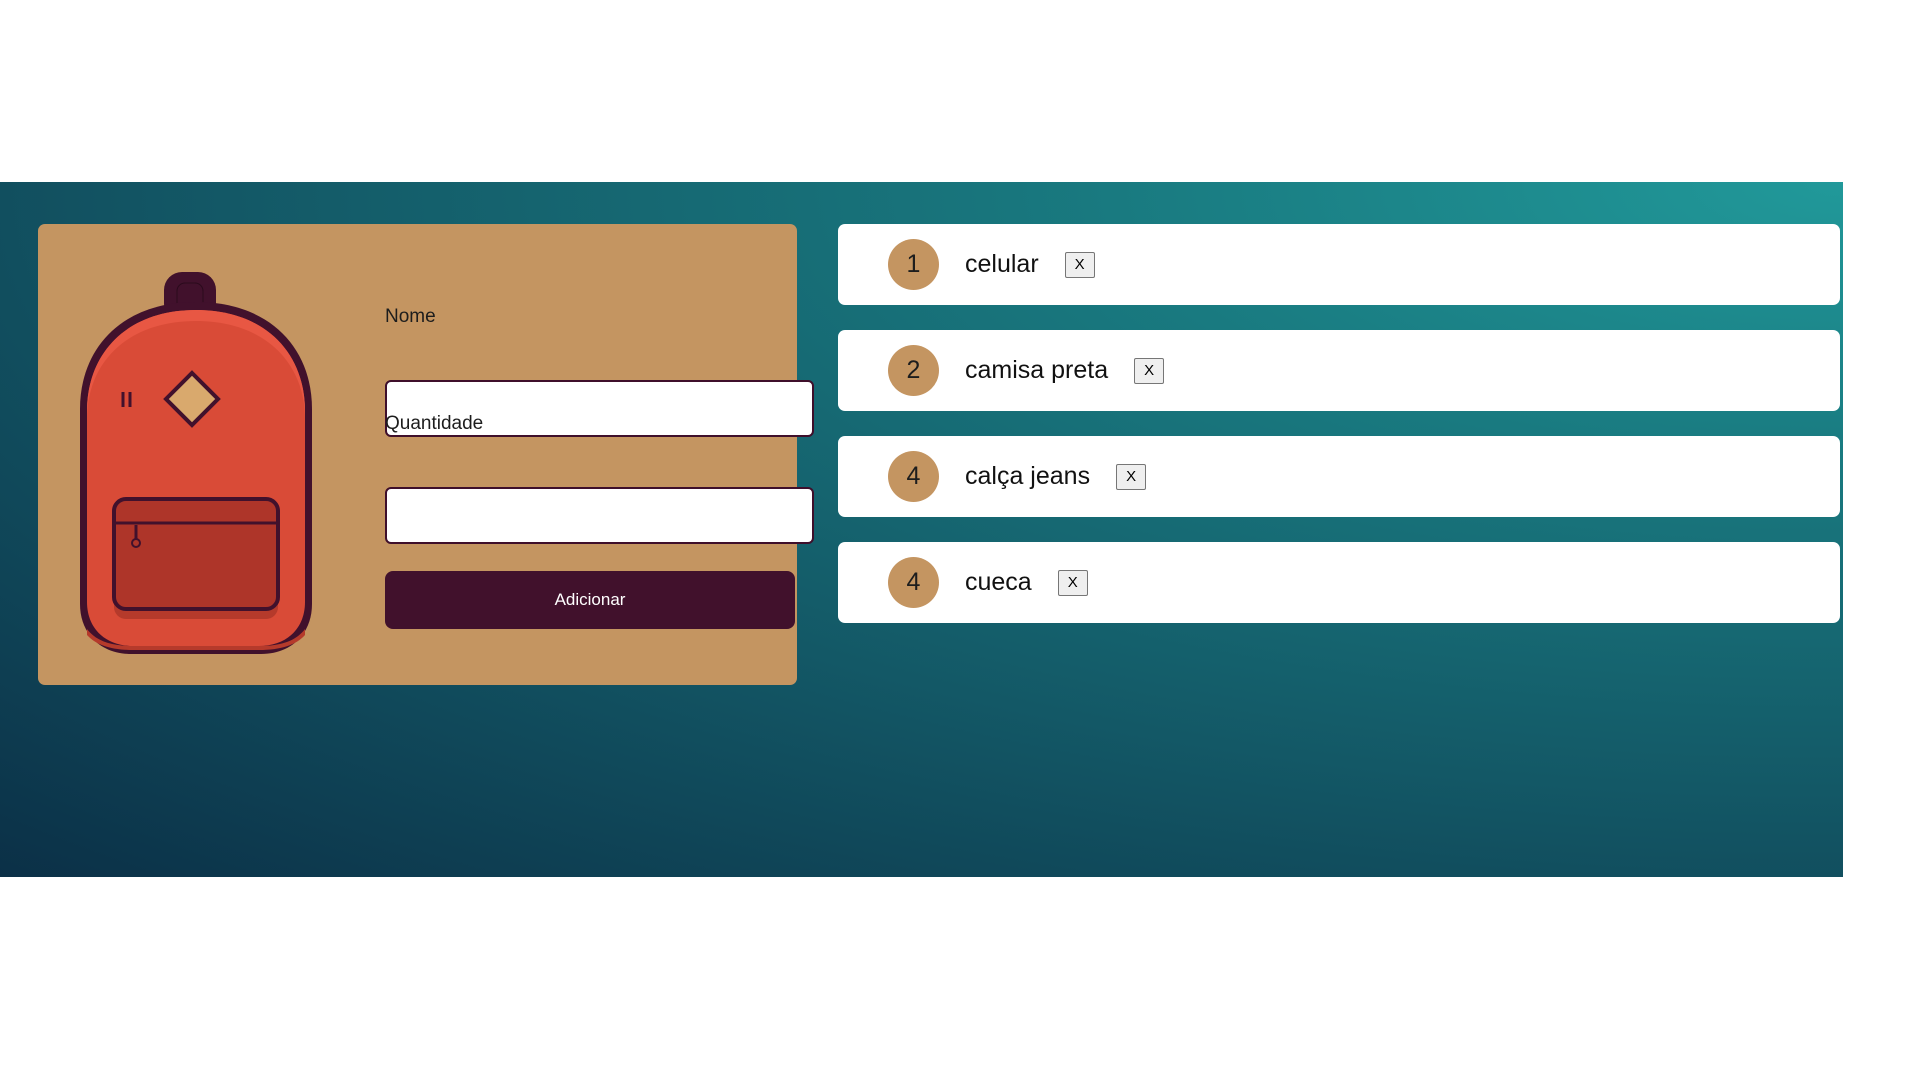  Describe the element at coordinates (590, 600) in the screenshot. I see `add-button: Adicionar` at that location.